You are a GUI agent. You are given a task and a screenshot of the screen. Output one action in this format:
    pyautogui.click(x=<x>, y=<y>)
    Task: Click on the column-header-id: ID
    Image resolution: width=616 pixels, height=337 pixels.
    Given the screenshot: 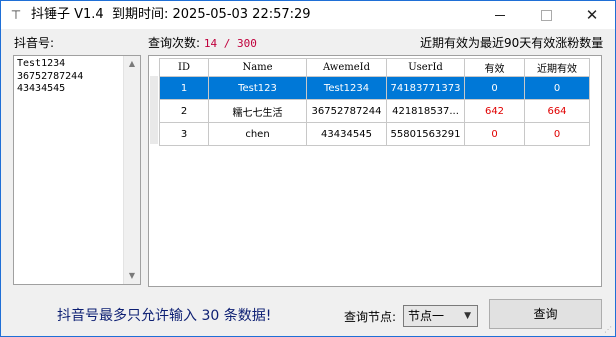 What is the action you would take?
    pyautogui.click(x=184, y=67)
    